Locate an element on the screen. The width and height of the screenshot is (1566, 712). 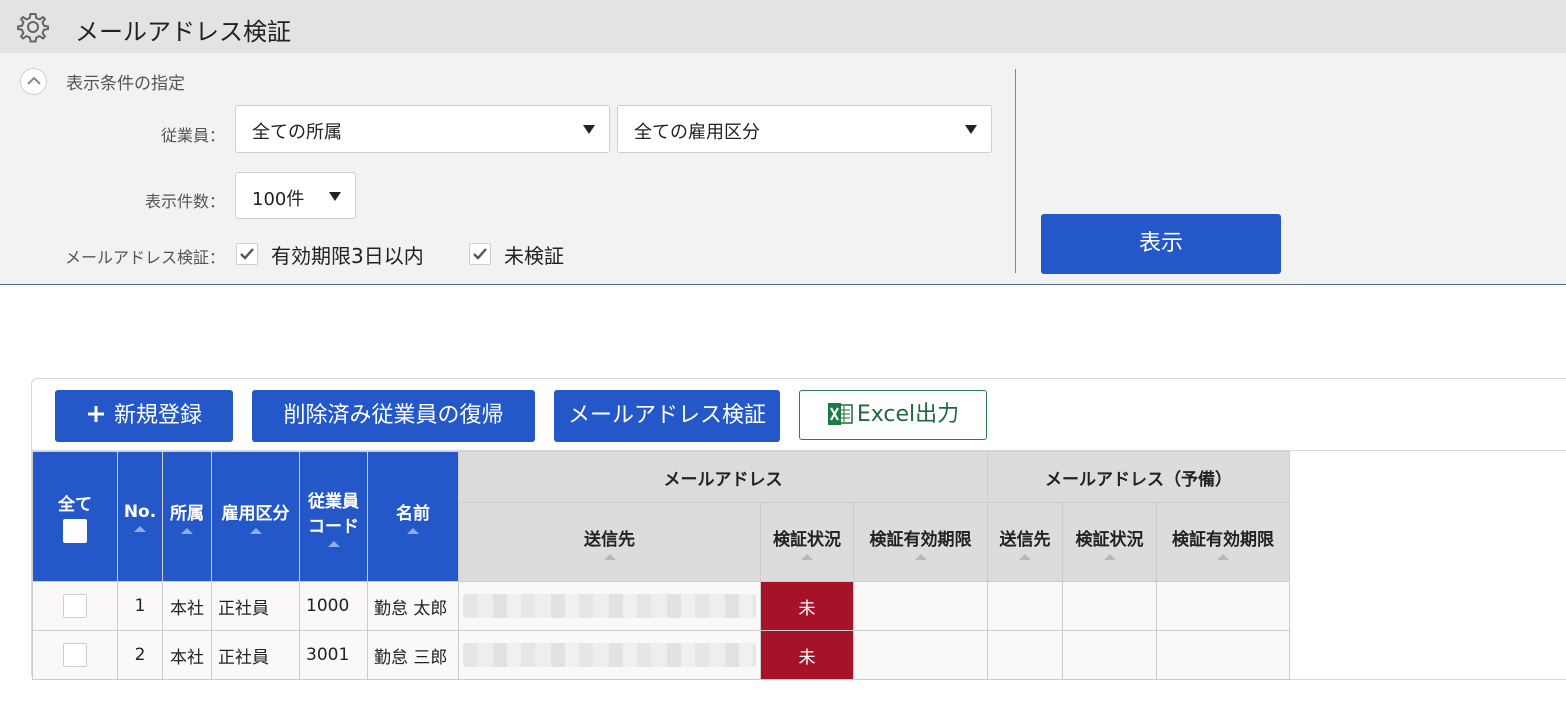
count-label: 表示件数： is located at coordinates (184, 201).